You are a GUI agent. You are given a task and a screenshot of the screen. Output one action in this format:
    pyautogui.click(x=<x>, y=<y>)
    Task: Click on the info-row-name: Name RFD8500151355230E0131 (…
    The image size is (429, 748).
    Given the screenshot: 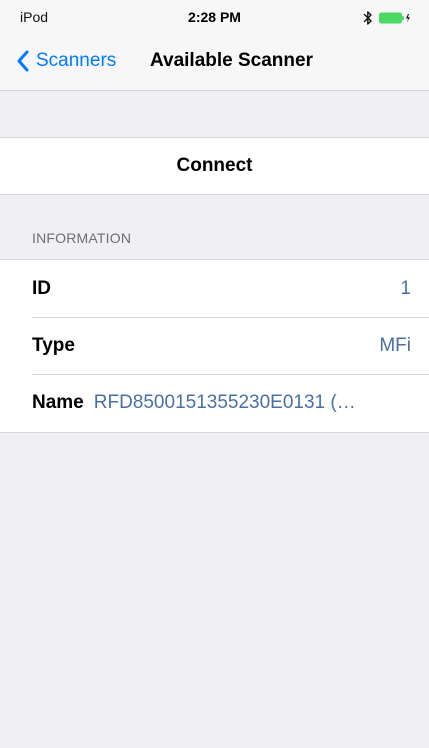 What is the action you would take?
    pyautogui.click(x=214, y=402)
    